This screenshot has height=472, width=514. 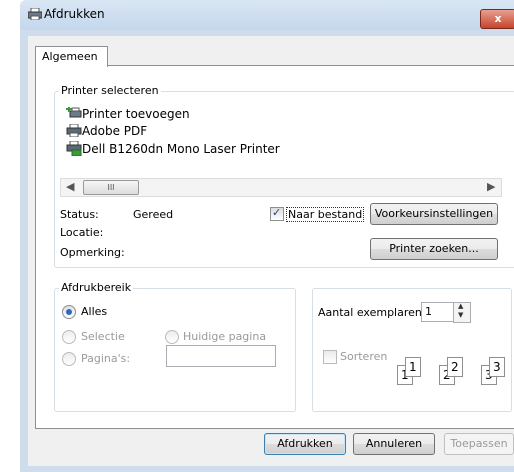 I want to click on preferences-button: Voorkeursinstellingen, so click(x=434, y=214).